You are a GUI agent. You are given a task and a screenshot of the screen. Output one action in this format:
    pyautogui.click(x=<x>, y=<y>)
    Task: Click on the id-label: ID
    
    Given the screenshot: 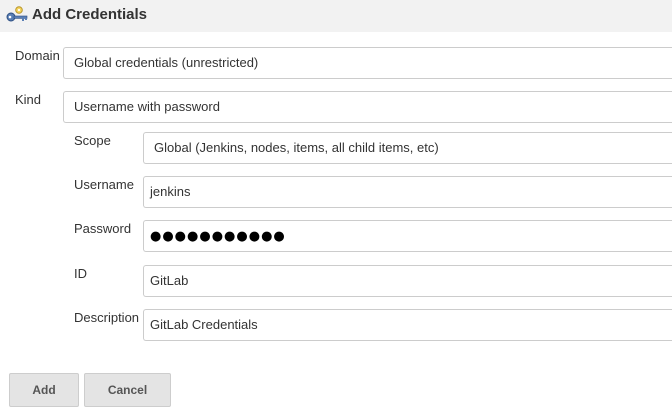 What is the action you would take?
    pyautogui.click(x=80, y=273)
    